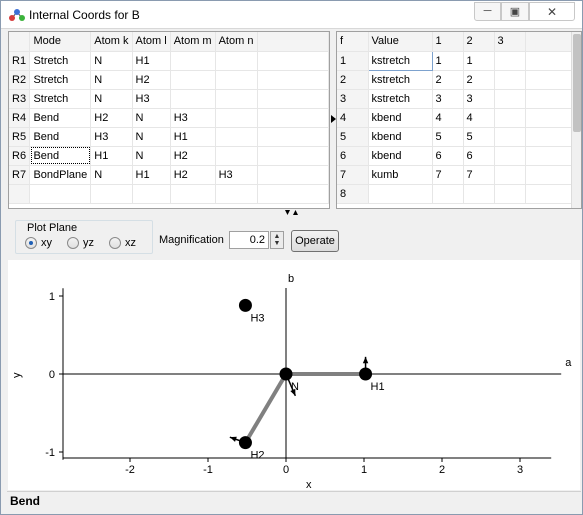  Describe the element at coordinates (20, 99) in the screenshot. I see `row-header: R3` at that location.